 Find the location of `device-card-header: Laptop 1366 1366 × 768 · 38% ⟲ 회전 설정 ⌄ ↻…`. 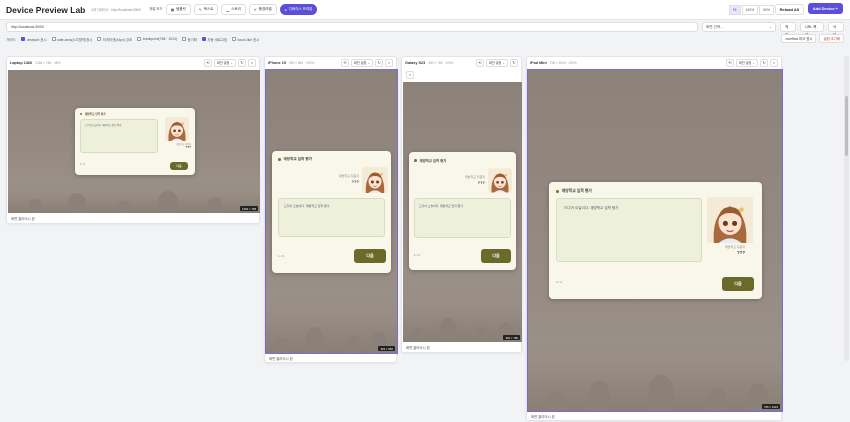

device-card-header: Laptop 1366 1366 × 768 · 38% ⟲ 회전 설정 ⌄ ↻… is located at coordinates (133, 63).